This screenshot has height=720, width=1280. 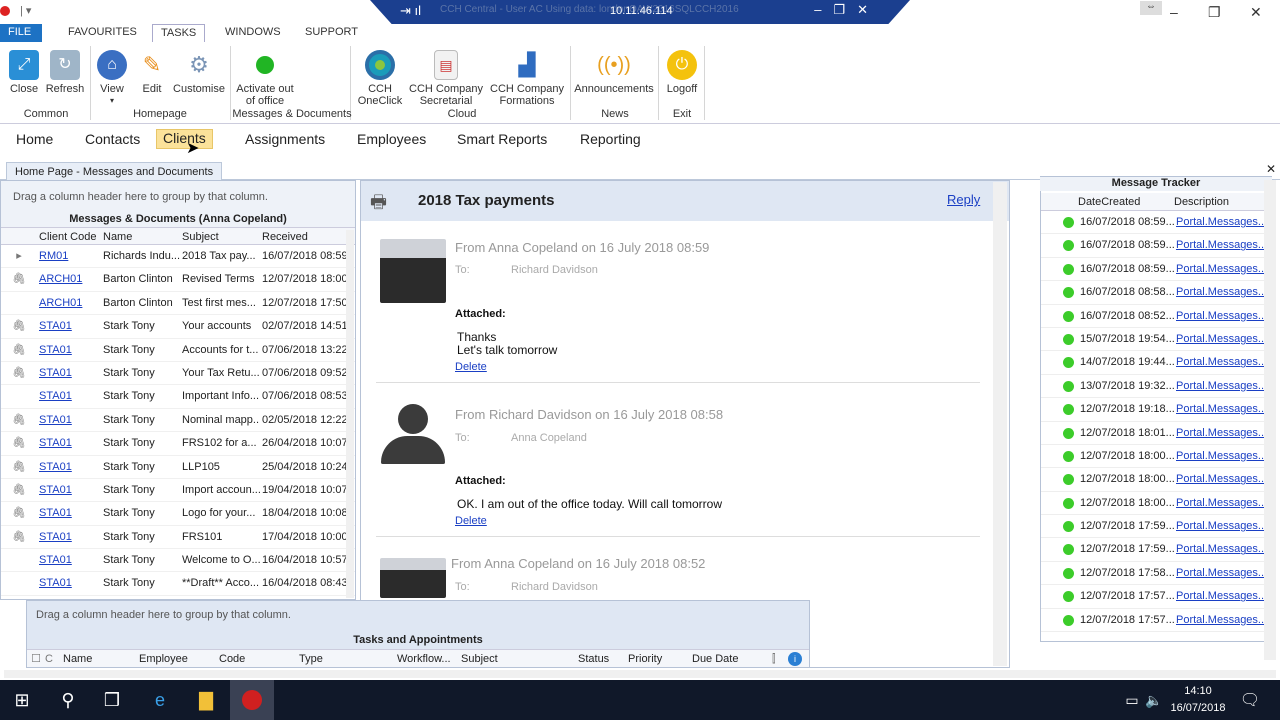 I want to click on customise-button: ⚙ Customise, so click(x=199, y=69).